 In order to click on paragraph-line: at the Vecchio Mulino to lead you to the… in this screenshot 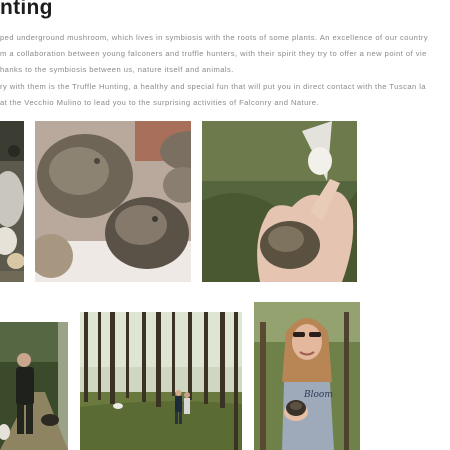, I will do `click(159, 102)`.